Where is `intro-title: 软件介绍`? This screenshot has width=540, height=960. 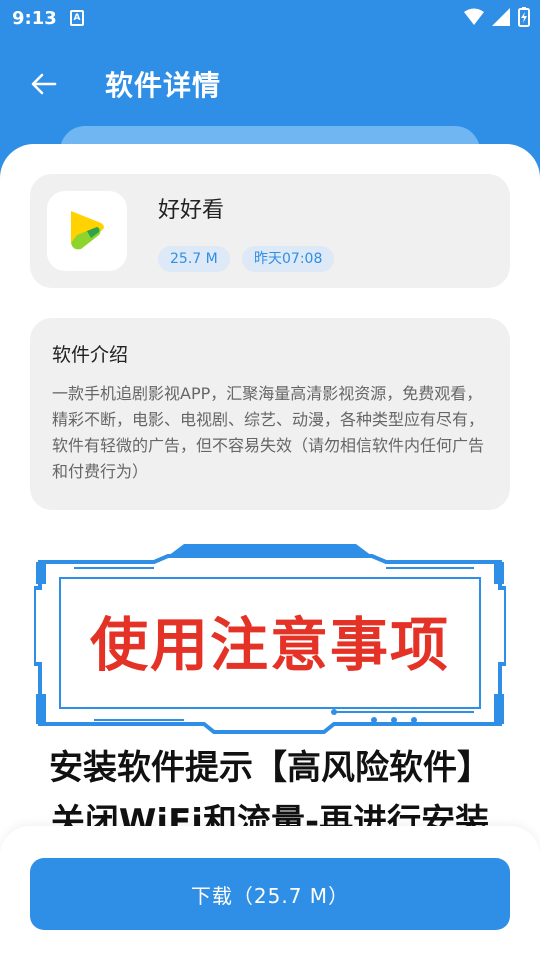
intro-title: 软件介绍 is located at coordinates (90, 355).